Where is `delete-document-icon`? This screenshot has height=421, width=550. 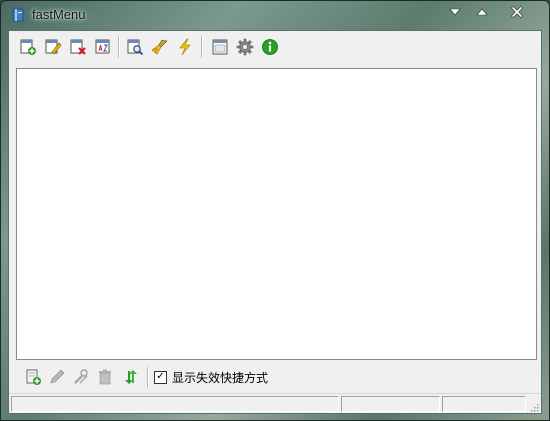 delete-document-icon is located at coordinates (78, 47).